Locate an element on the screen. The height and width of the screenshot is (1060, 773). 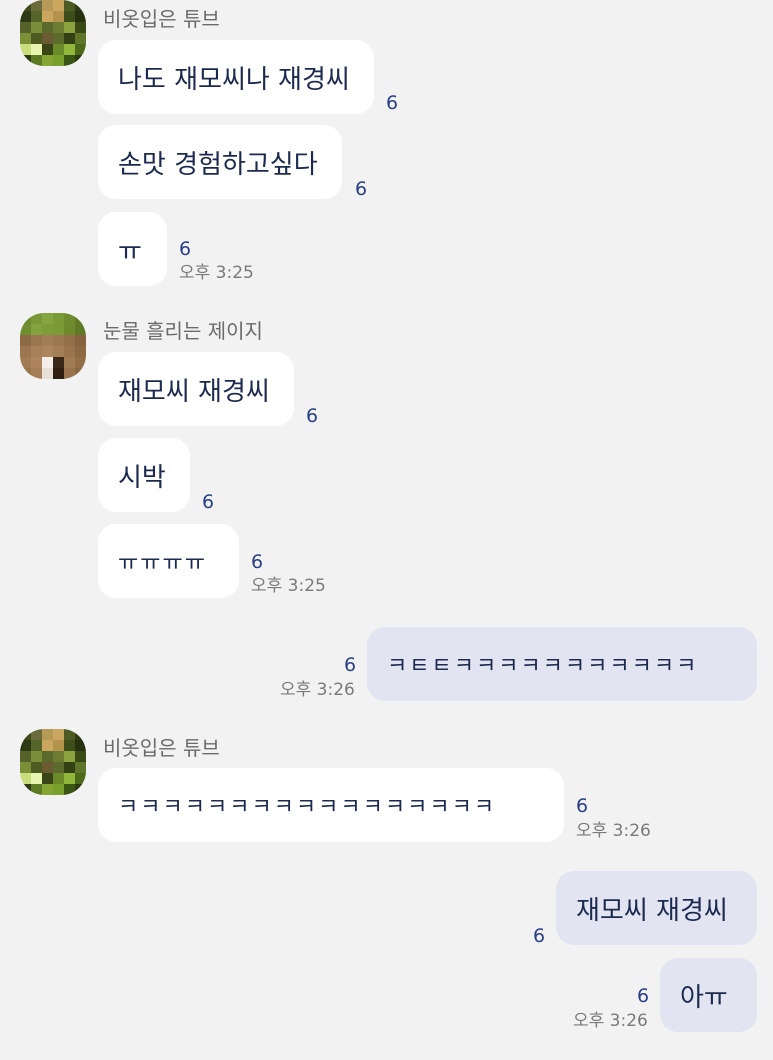
message-bubble: ㅋㅋㅋㅋㅋㅋㅋㅋㅋㅋㅋㅋㅋㅋㅋㅋㅋ is located at coordinates (331, 805).